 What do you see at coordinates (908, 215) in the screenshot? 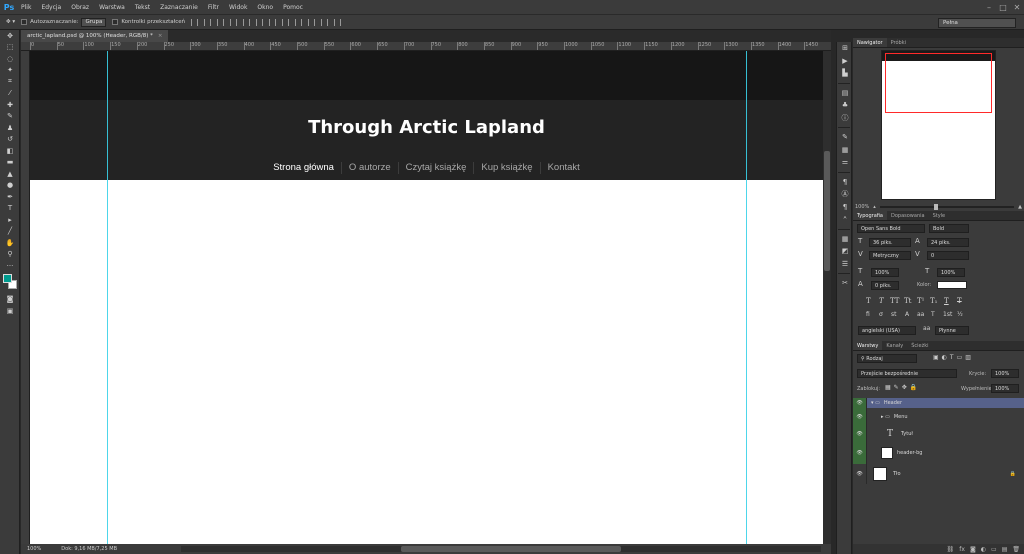
I see `tab-adjustments: Dopasowania` at bounding box center [908, 215].